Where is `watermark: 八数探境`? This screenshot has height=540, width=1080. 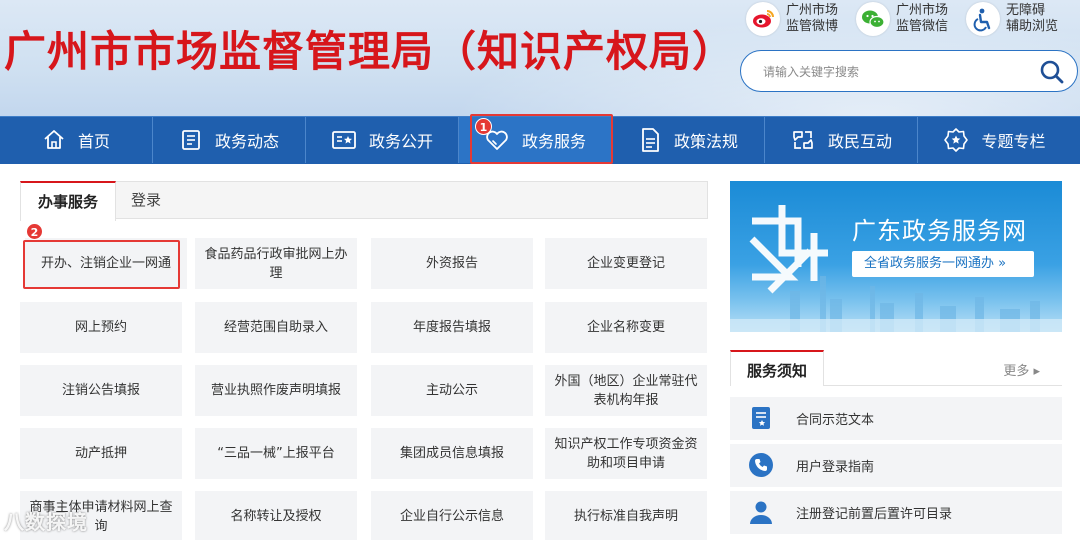 watermark: 八数探境 is located at coordinates (46, 522).